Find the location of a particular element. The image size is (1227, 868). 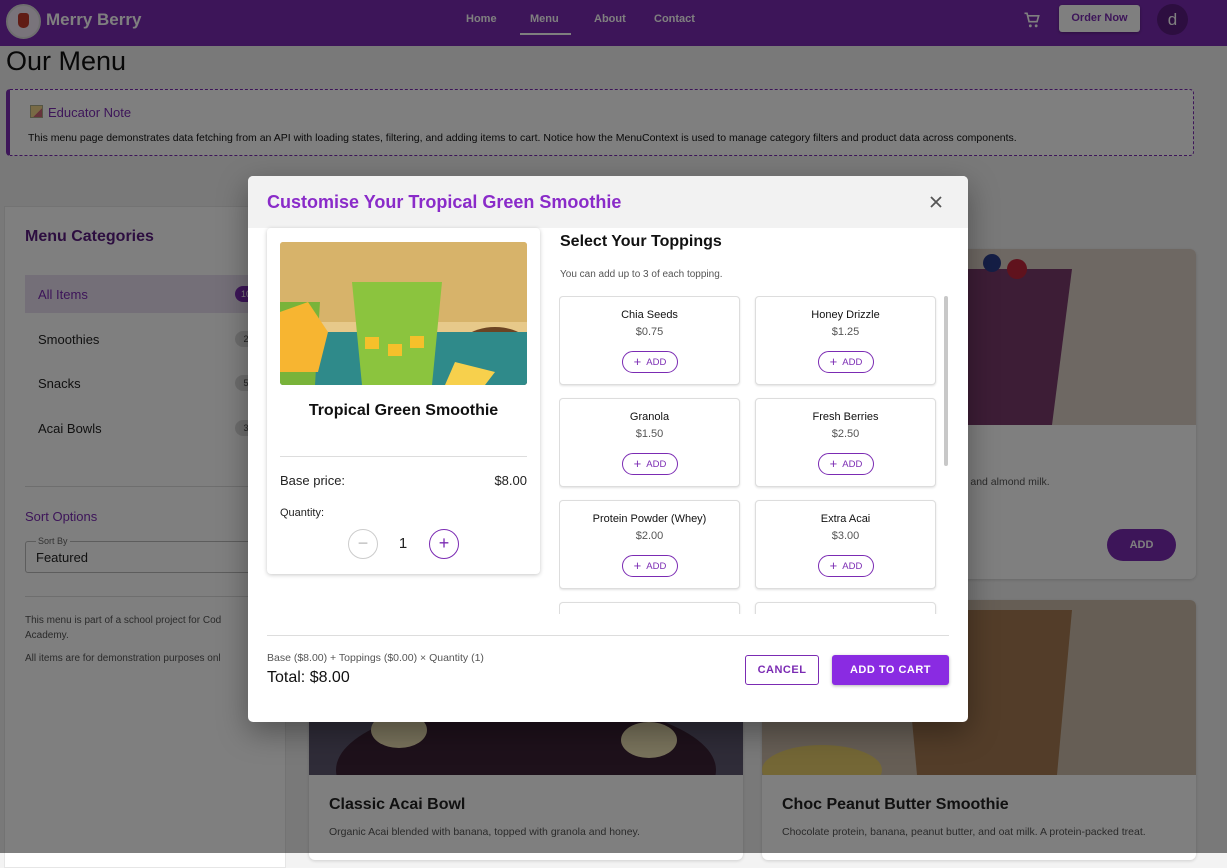

dialog-title: Customise Your Tropical Green Smoothie is located at coordinates (444, 202).